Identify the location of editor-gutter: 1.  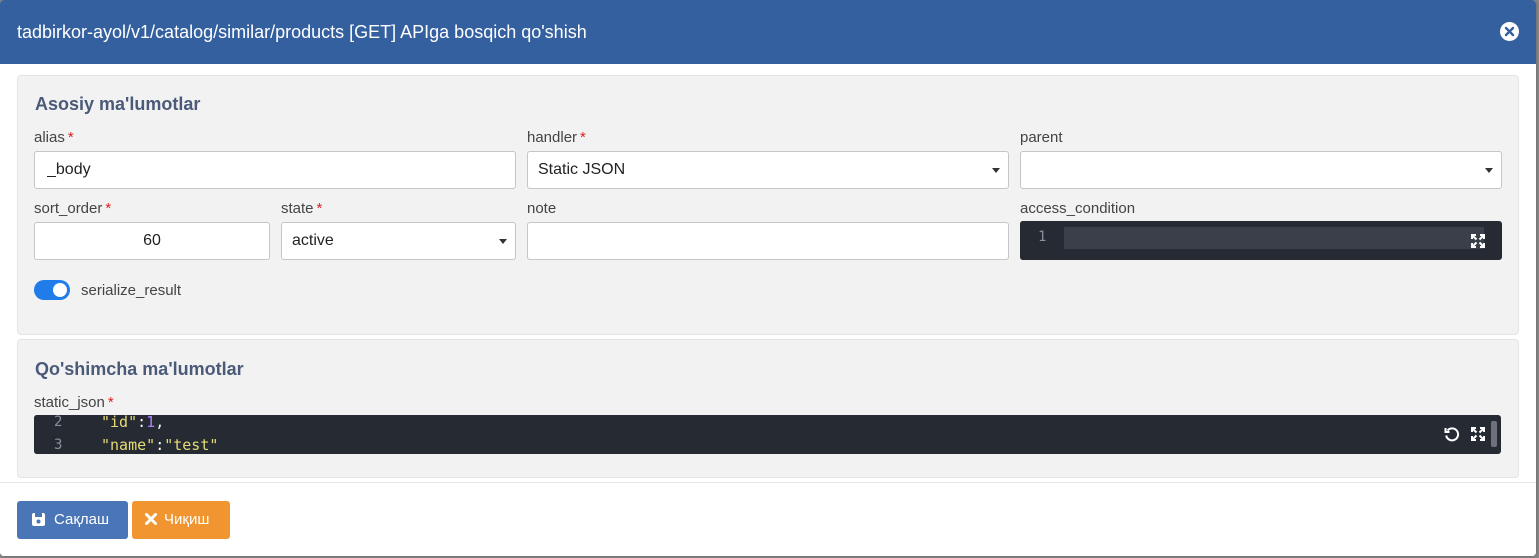
(1040, 240).